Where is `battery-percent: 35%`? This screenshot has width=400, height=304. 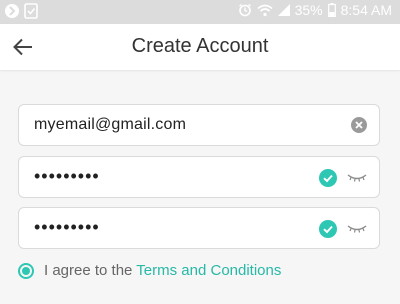
battery-percent: 35% is located at coordinates (308, 10).